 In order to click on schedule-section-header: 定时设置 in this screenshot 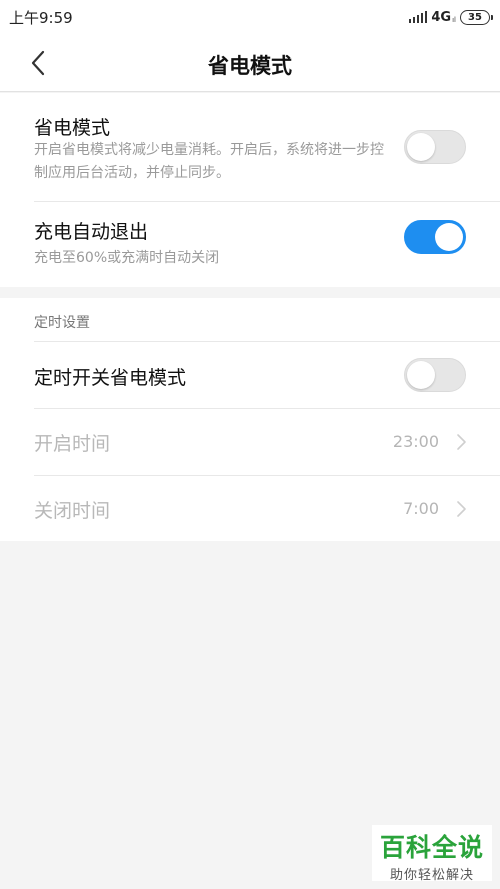, I will do `click(62, 323)`.